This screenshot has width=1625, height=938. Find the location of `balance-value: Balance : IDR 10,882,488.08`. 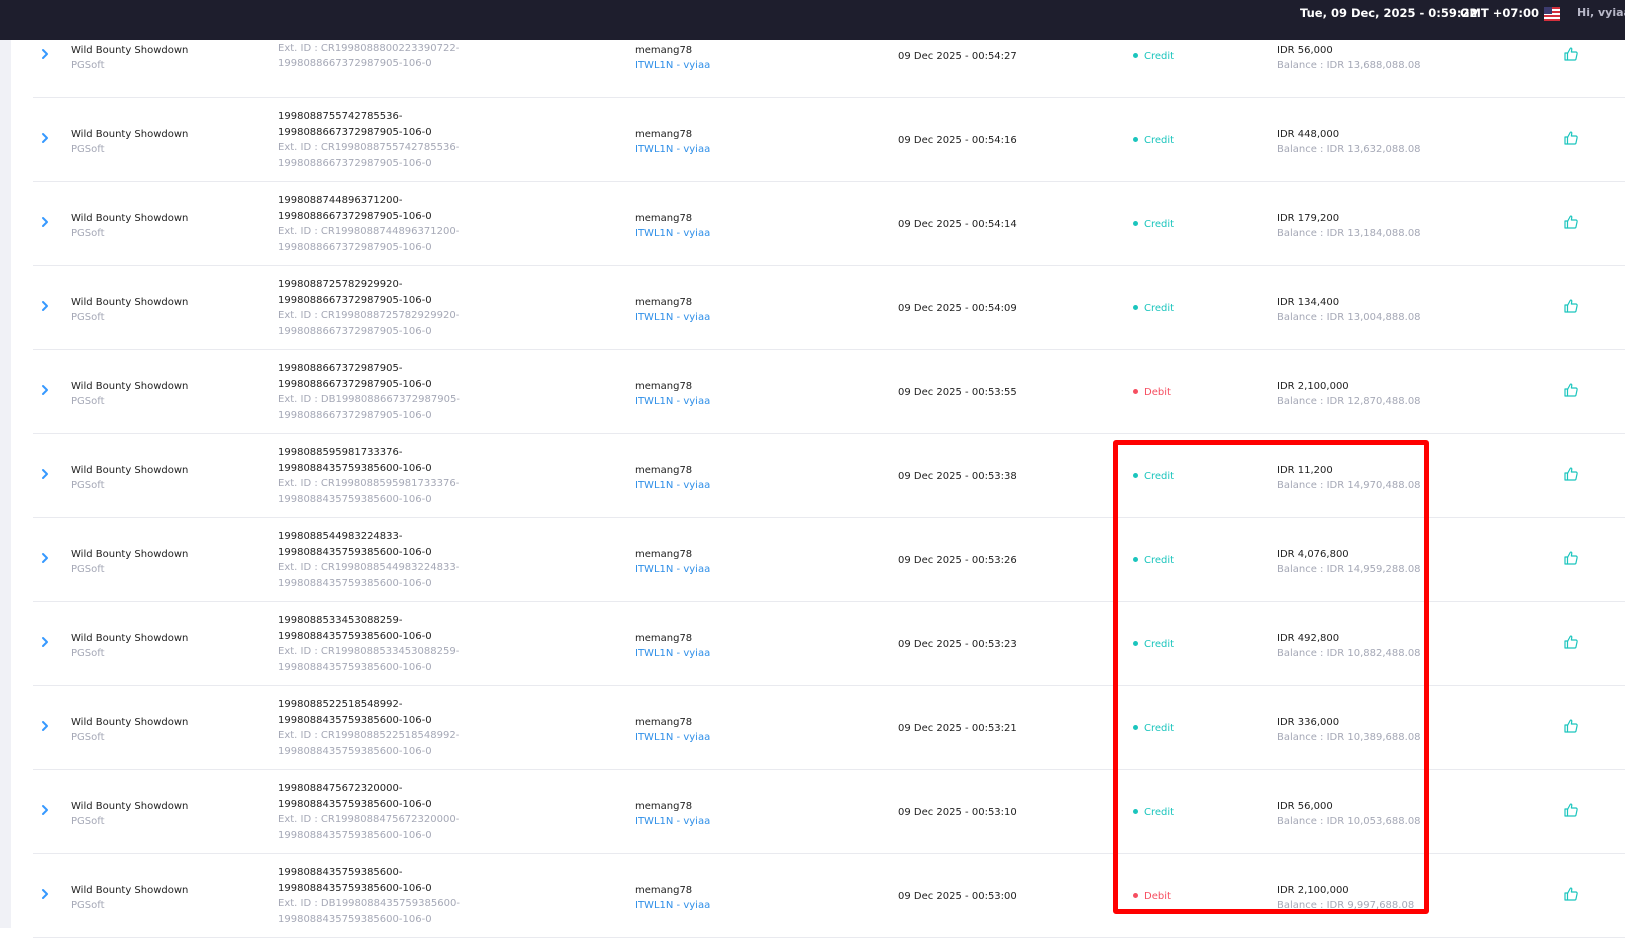

balance-value: Balance : IDR 10,882,488.08 is located at coordinates (1349, 653).